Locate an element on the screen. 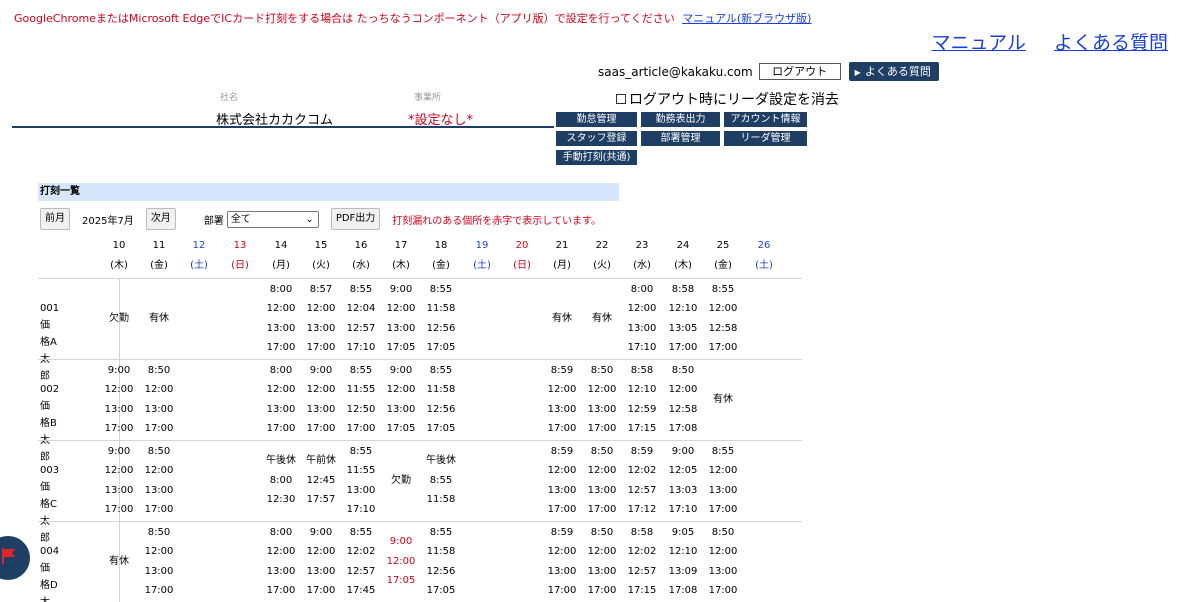 The width and height of the screenshot is (1200, 602). nav-account-info-button: アカウント情報 is located at coordinates (765, 119).